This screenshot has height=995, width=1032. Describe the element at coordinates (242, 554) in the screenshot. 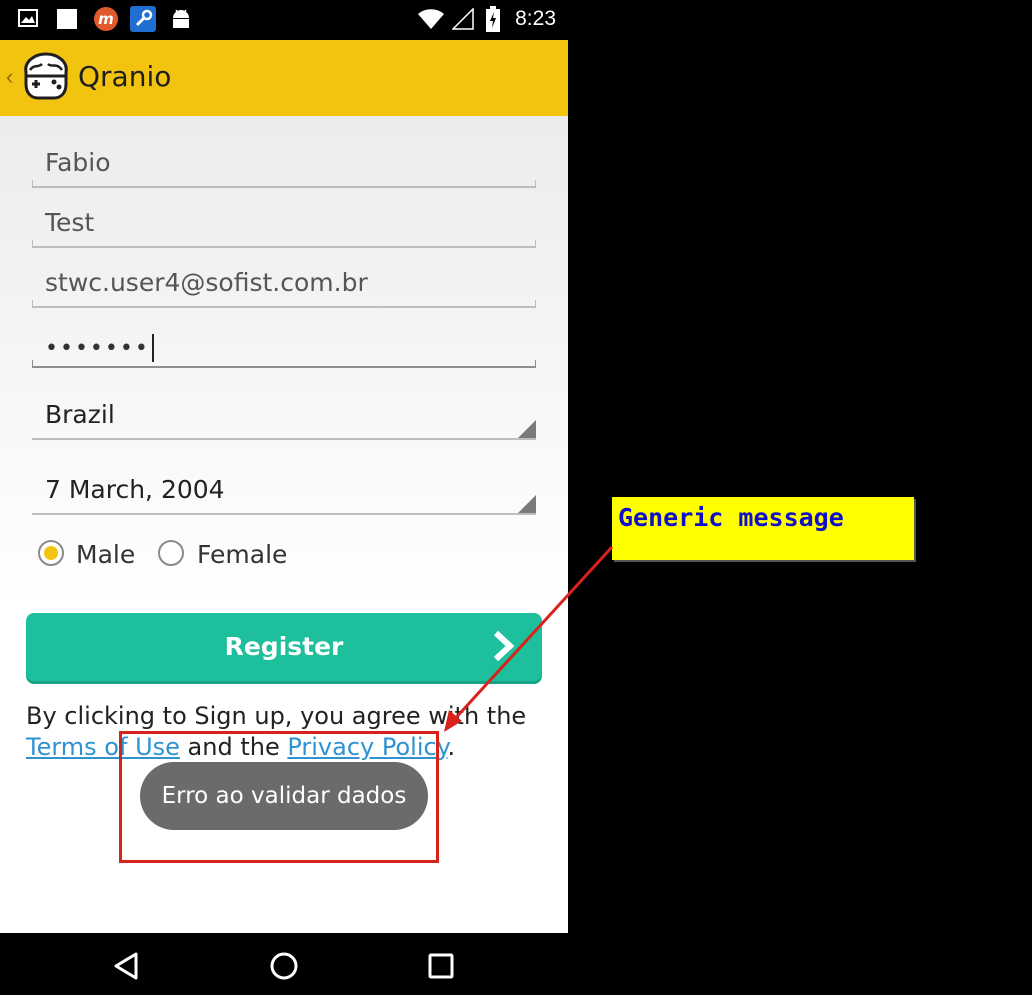

I see `gender-female-label: Female` at that location.